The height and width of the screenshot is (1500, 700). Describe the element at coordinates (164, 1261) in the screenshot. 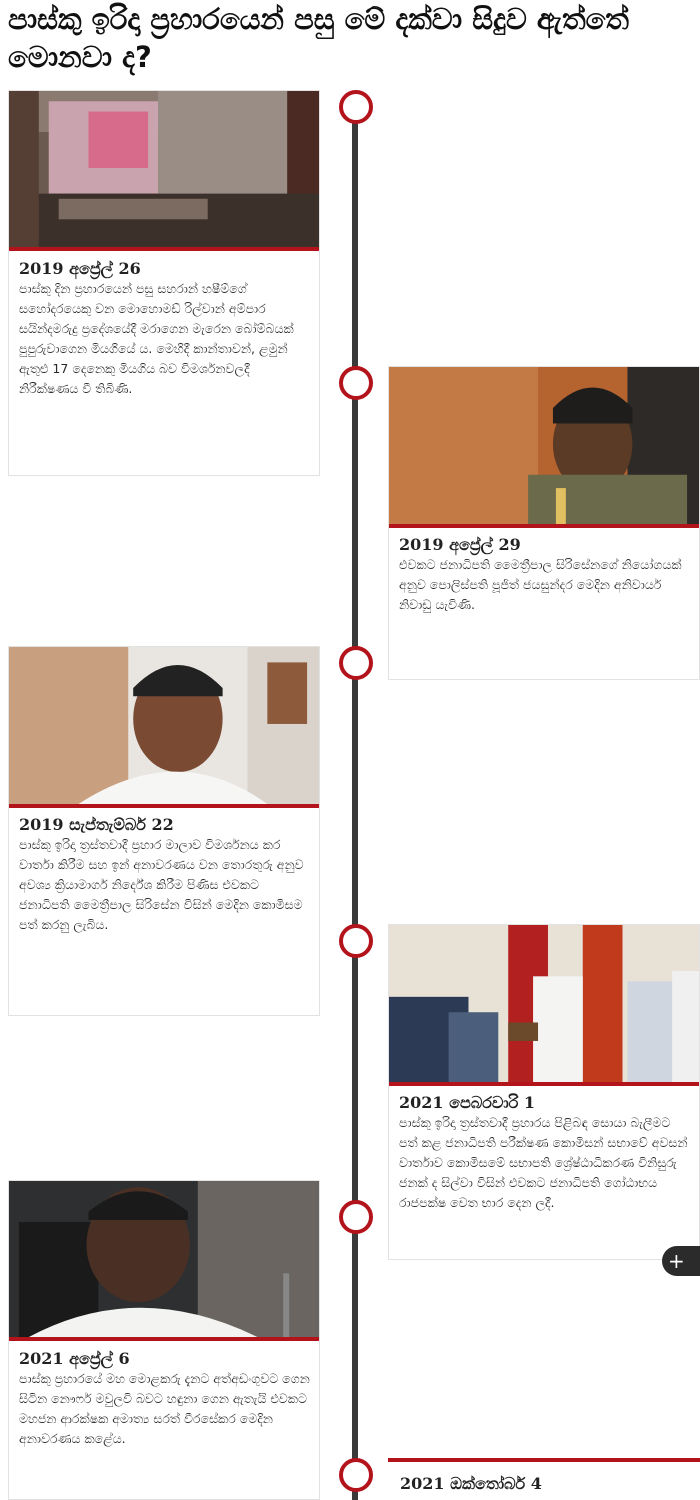

I see `minister-photo` at that location.